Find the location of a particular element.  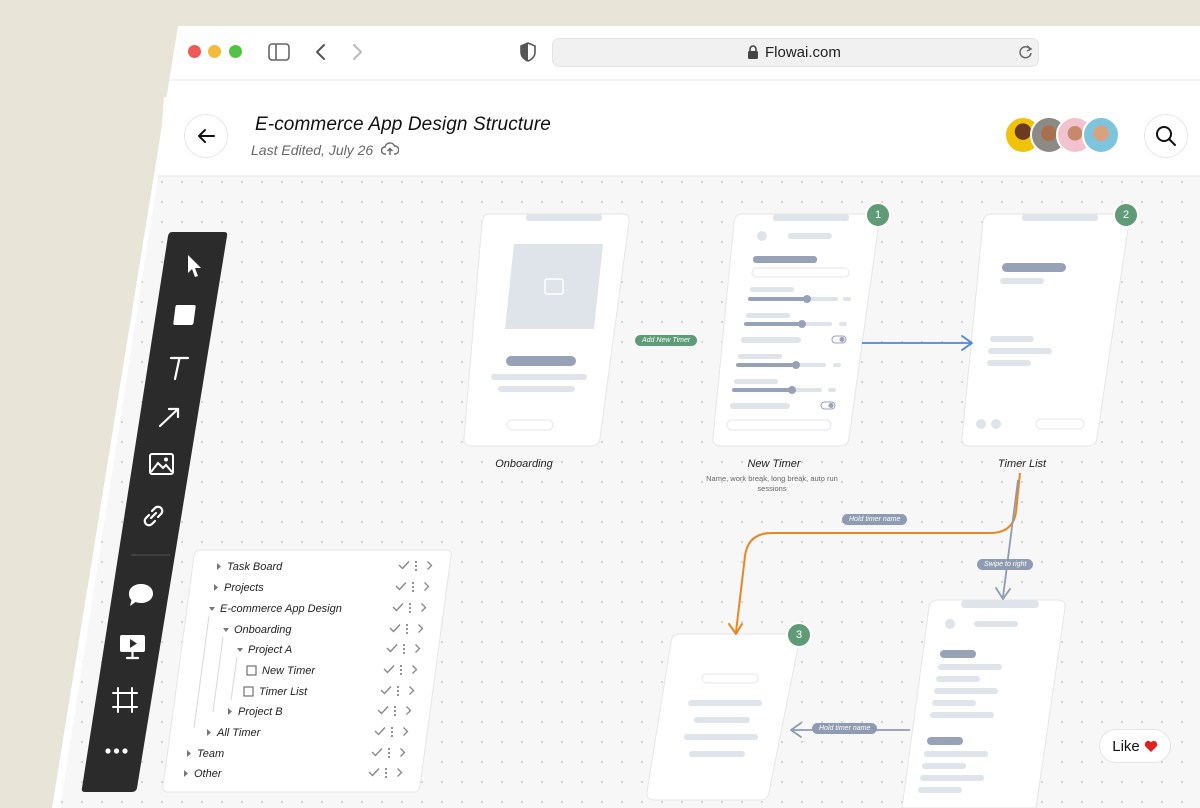

like-label: Like is located at coordinates (1126, 746).